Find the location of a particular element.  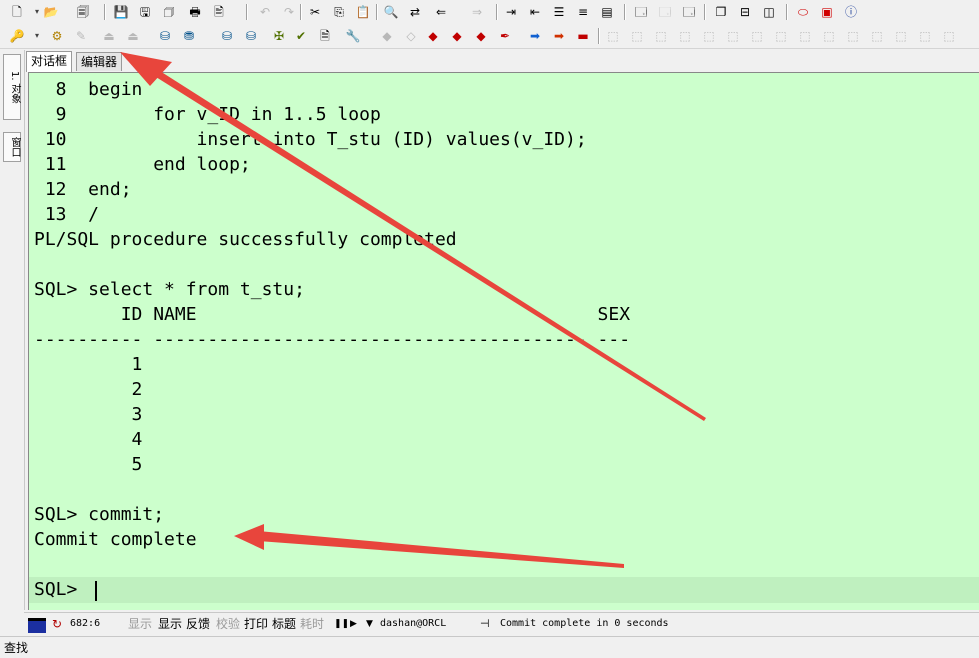

redo-icon: ↷ is located at coordinates (289, 12).